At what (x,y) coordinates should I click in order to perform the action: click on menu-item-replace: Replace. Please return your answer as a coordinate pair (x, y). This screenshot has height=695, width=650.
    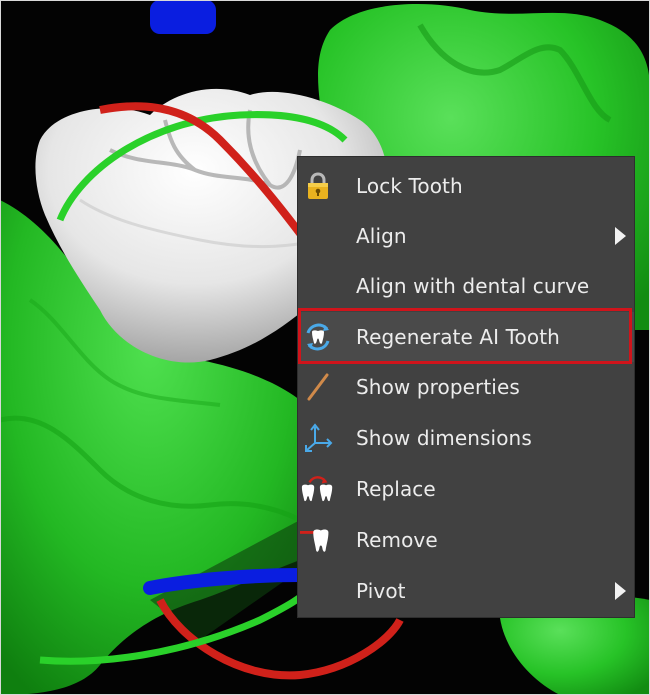
    Looking at the image, I should click on (466, 489).